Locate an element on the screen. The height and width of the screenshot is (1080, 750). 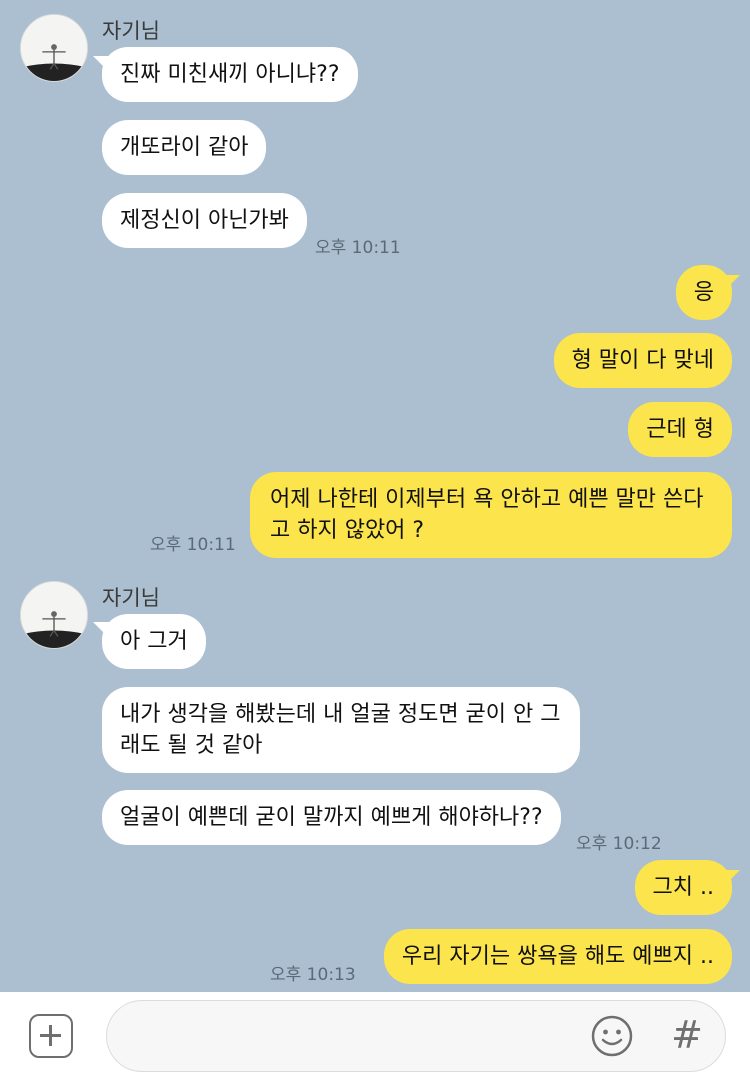
message-time: 오후 10:13 is located at coordinates (313, 975).